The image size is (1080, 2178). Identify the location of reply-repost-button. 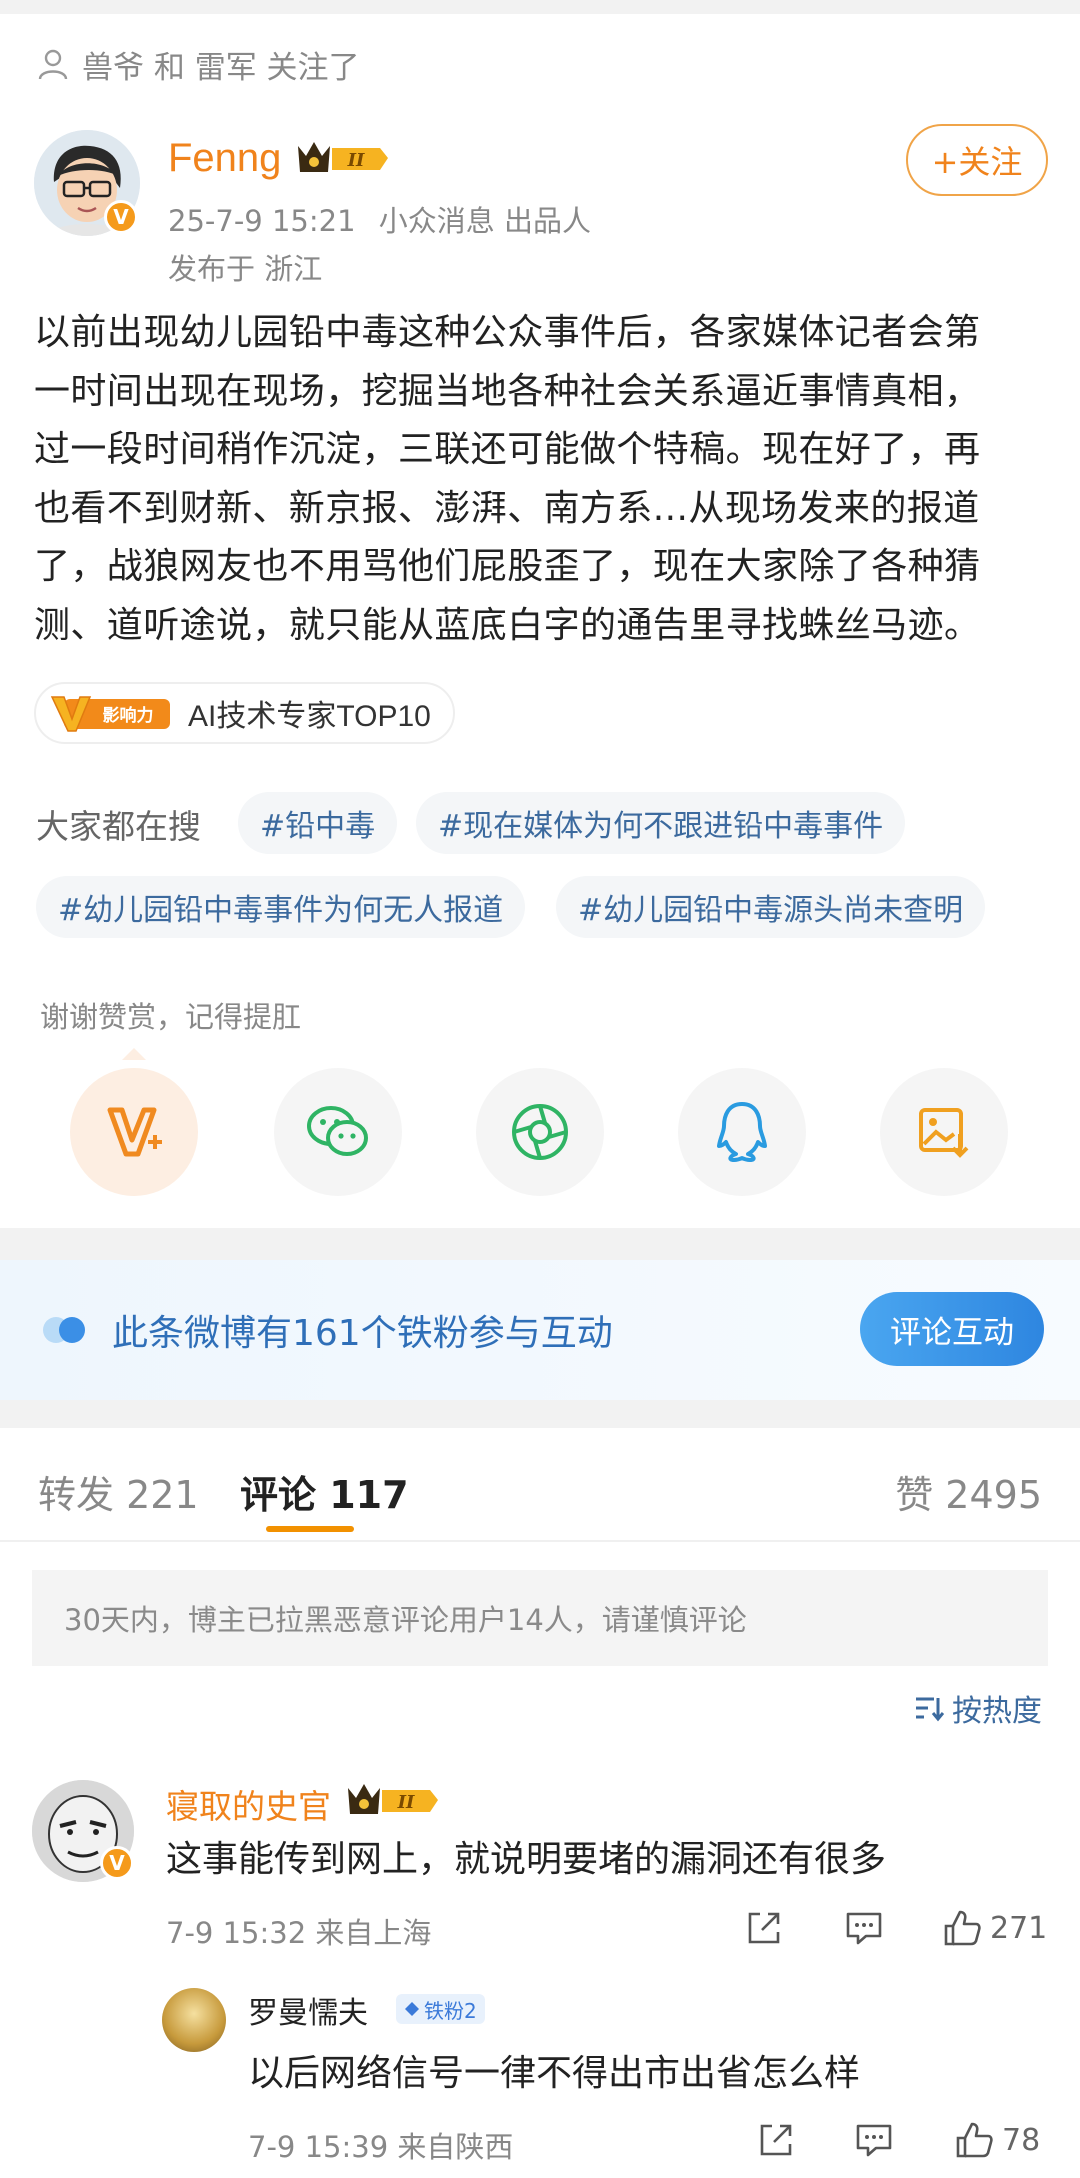
(776, 2140).